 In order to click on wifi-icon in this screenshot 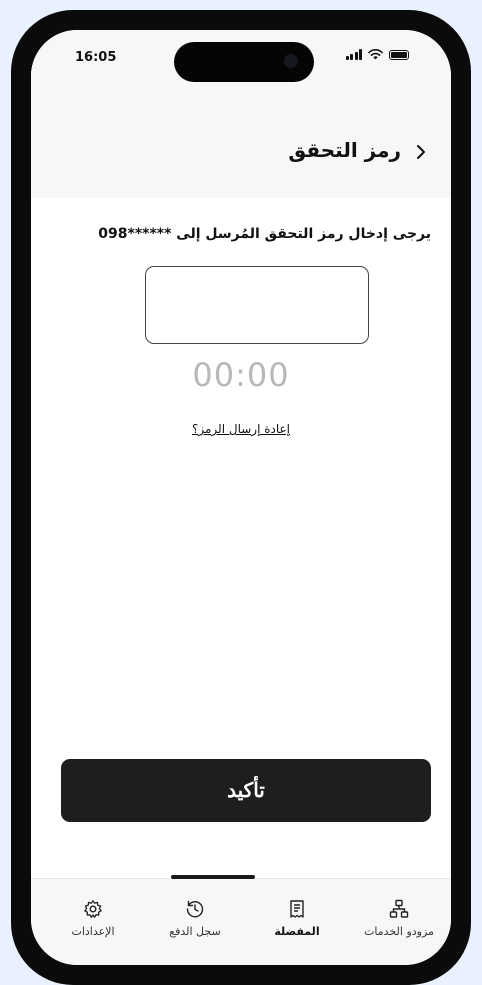, I will do `click(375, 54)`.